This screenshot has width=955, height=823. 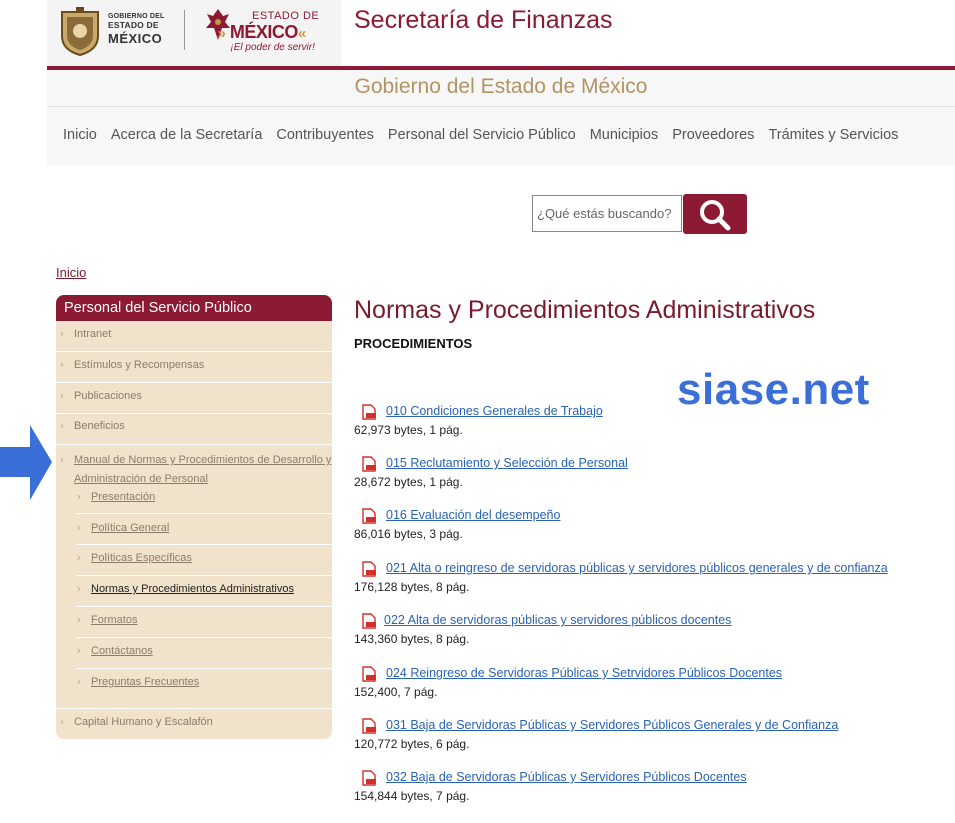 What do you see at coordinates (413, 343) in the screenshot?
I see `section-heading: PROCEDIMIENTOS` at bounding box center [413, 343].